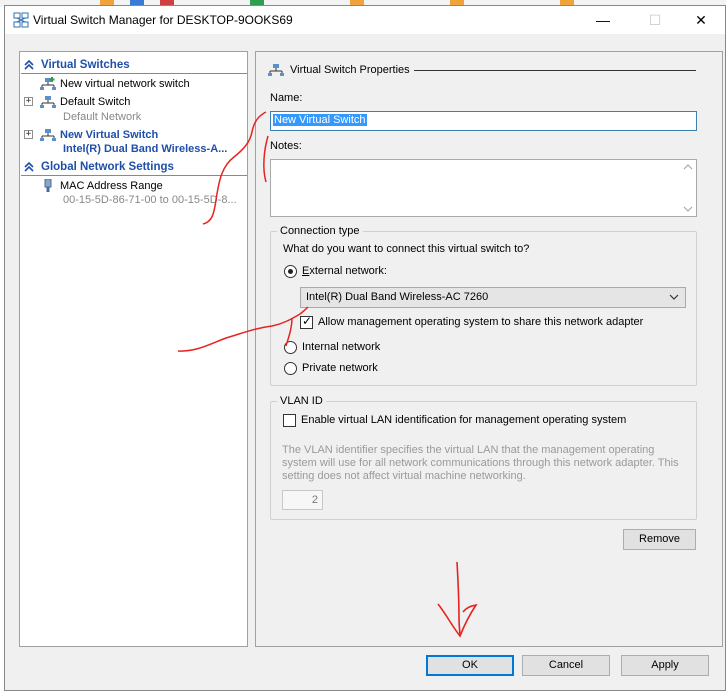  I want to click on tree-item-new-virtual-network-switch: New virtual network switch, so click(133, 84).